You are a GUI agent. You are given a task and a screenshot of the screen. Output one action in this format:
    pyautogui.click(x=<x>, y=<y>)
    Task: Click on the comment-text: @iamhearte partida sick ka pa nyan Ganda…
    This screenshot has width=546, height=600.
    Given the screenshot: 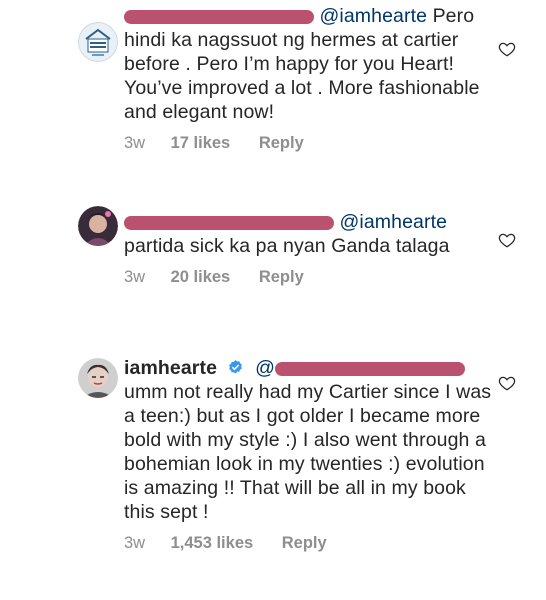 What is the action you would take?
    pyautogui.click(x=309, y=234)
    